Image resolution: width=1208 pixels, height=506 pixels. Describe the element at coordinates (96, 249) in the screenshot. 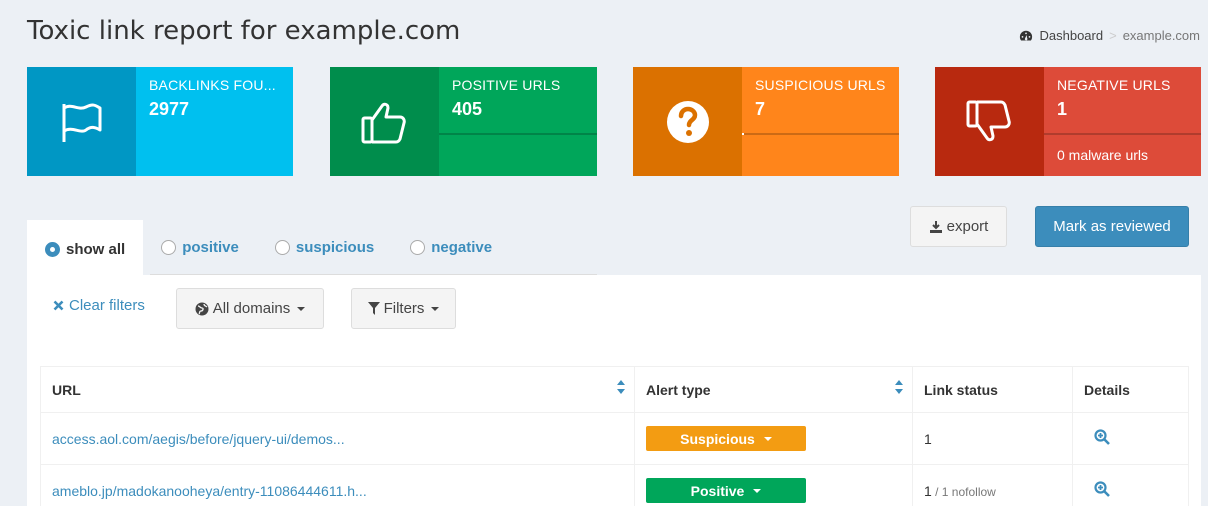

I see `tab-label: show all` at that location.